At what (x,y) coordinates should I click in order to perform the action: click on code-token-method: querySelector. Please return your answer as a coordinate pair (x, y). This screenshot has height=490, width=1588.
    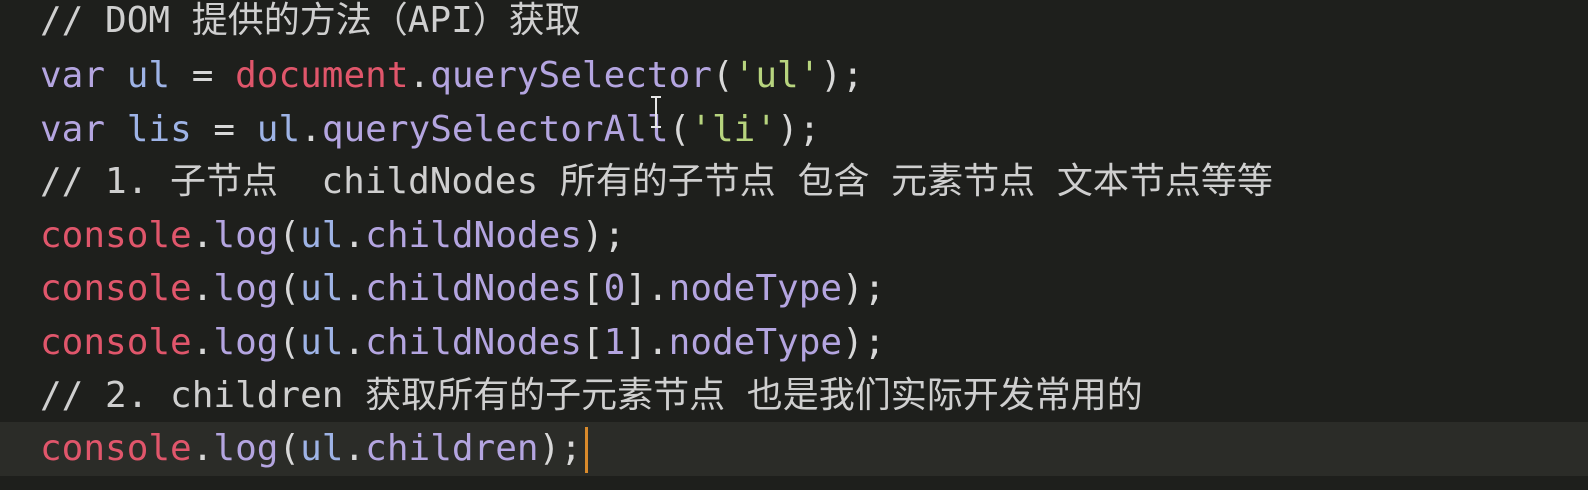
    Looking at the image, I should click on (571, 75).